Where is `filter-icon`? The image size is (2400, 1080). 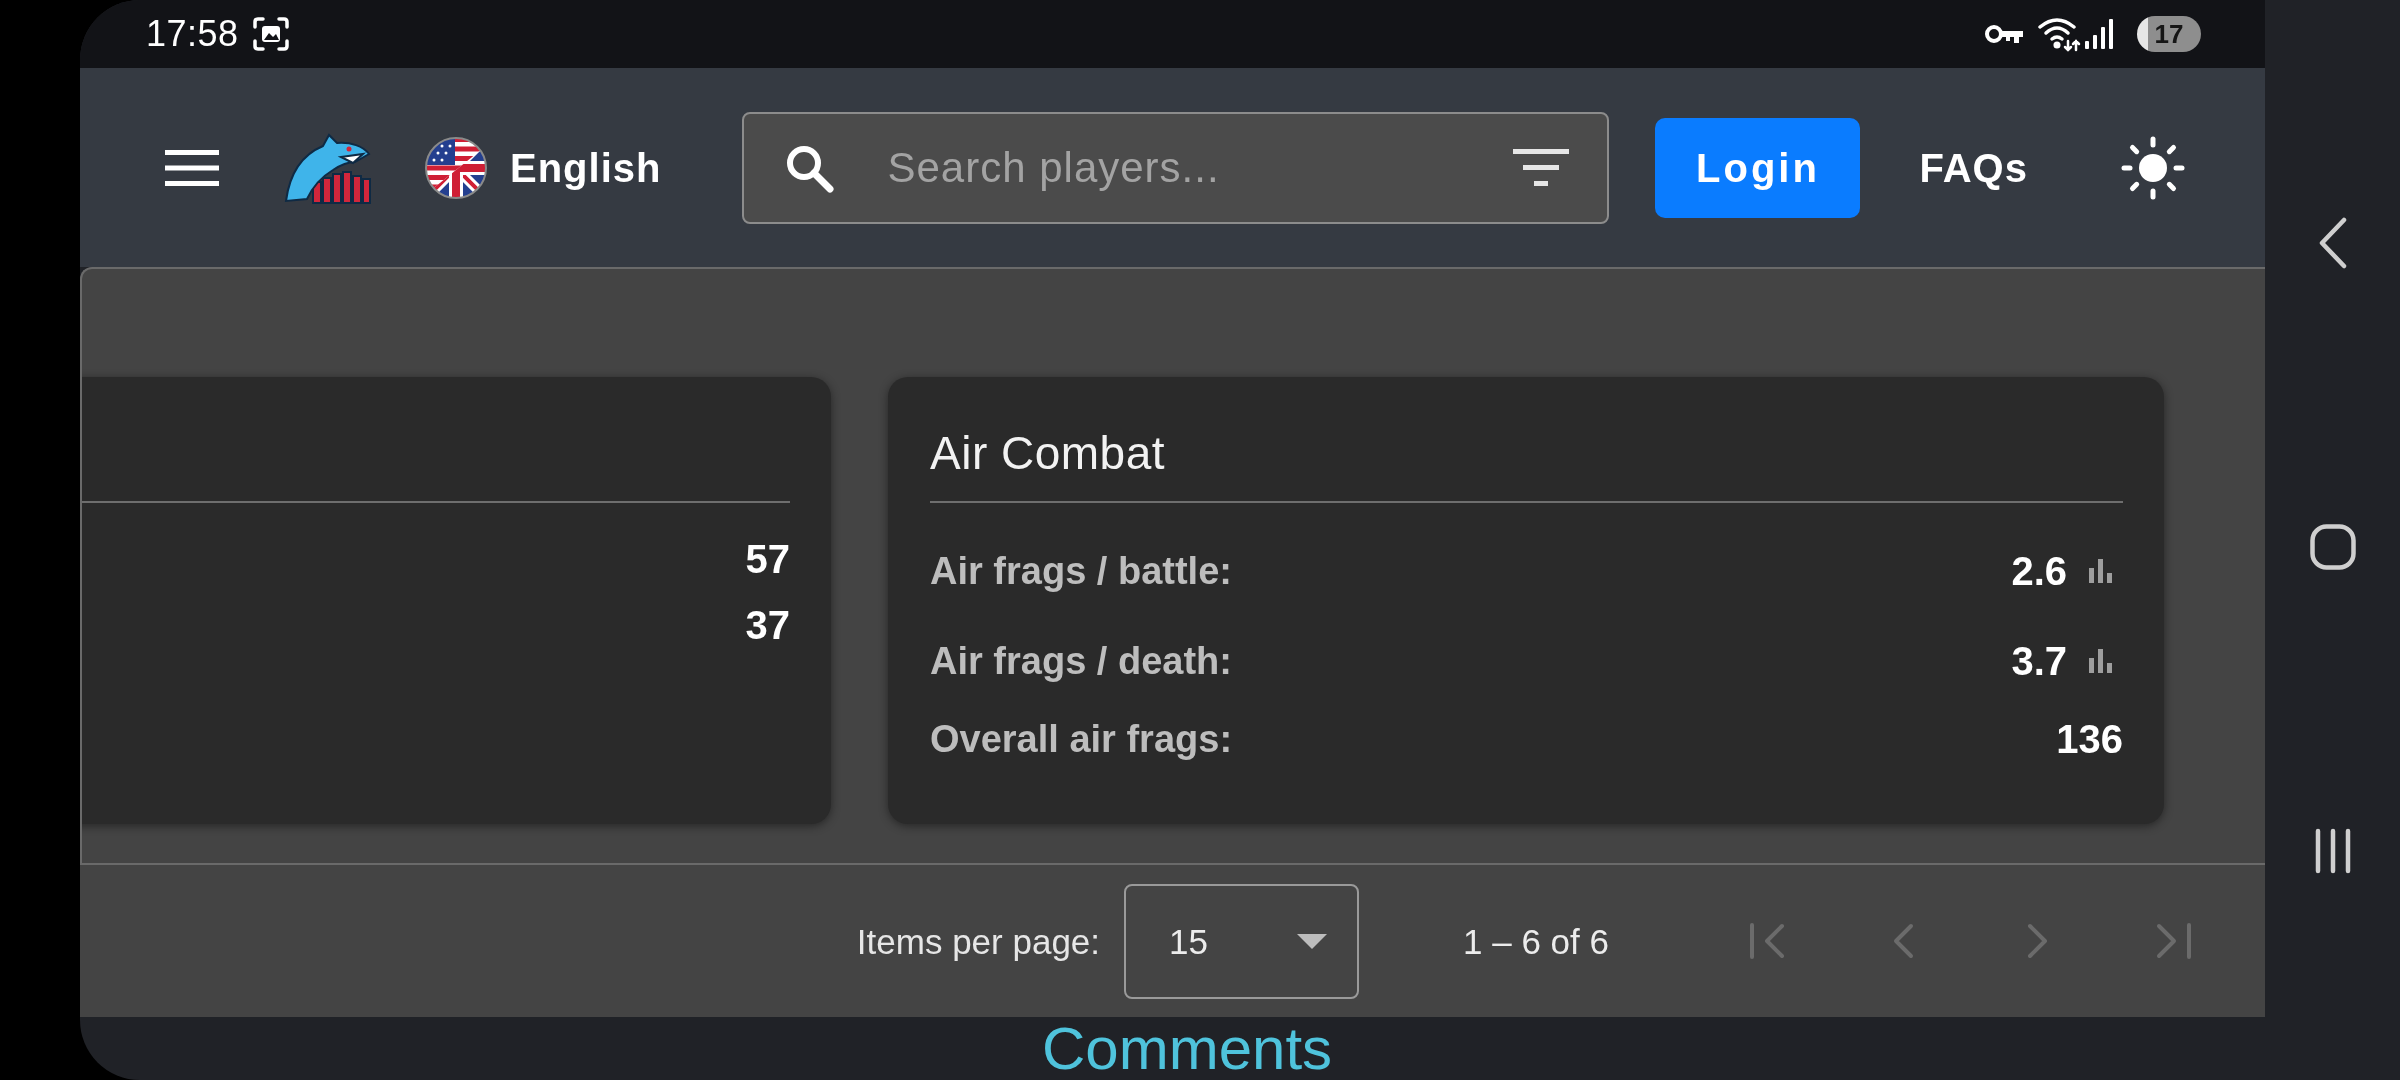 filter-icon is located at coordinates (1541, 167).